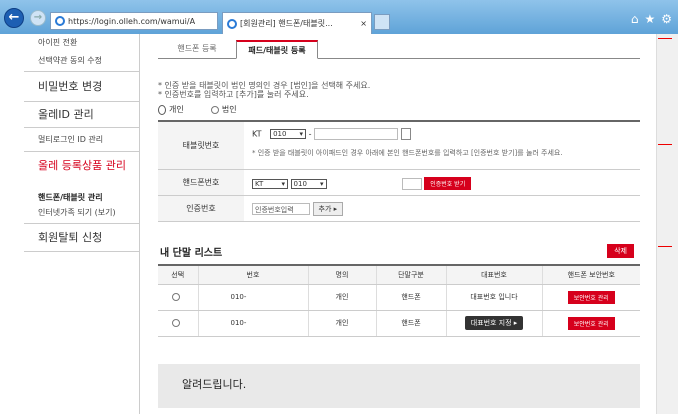  Describe the element at coordinates (214, 109) in the screenshot. I see `radio-corporate` at that location.